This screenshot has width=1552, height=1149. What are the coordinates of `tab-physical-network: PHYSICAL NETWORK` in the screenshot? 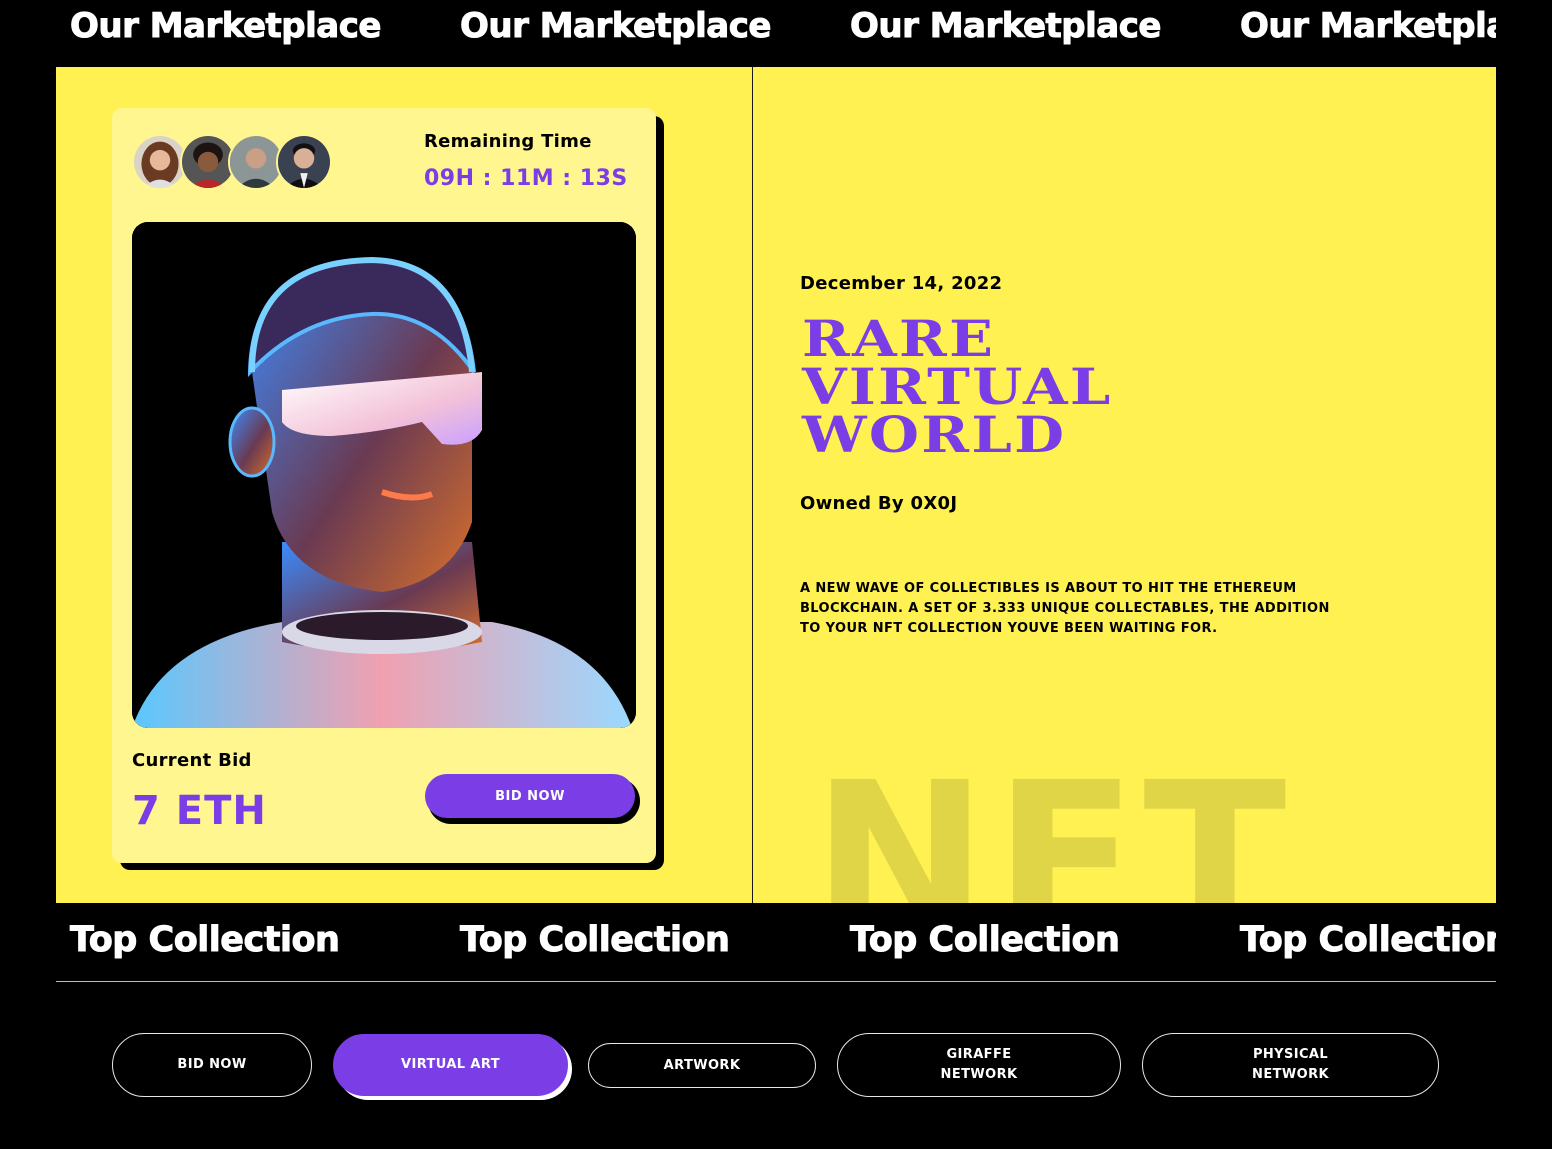 It's located at (1290, 1065).